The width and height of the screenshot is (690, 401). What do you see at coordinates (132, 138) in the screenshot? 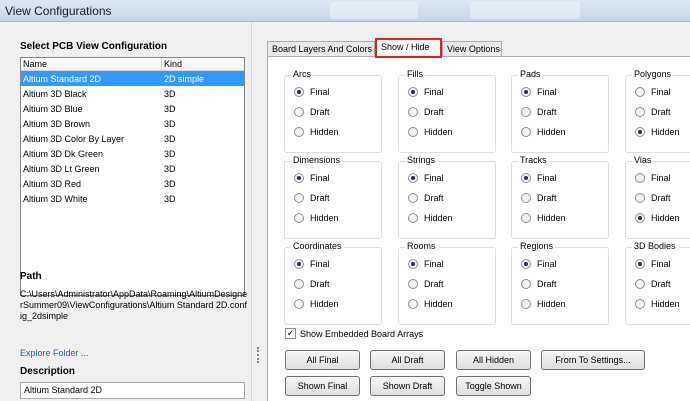
I see `table-row: Altium 3D Color By Layer 3D` at bounding box center [132, 138].